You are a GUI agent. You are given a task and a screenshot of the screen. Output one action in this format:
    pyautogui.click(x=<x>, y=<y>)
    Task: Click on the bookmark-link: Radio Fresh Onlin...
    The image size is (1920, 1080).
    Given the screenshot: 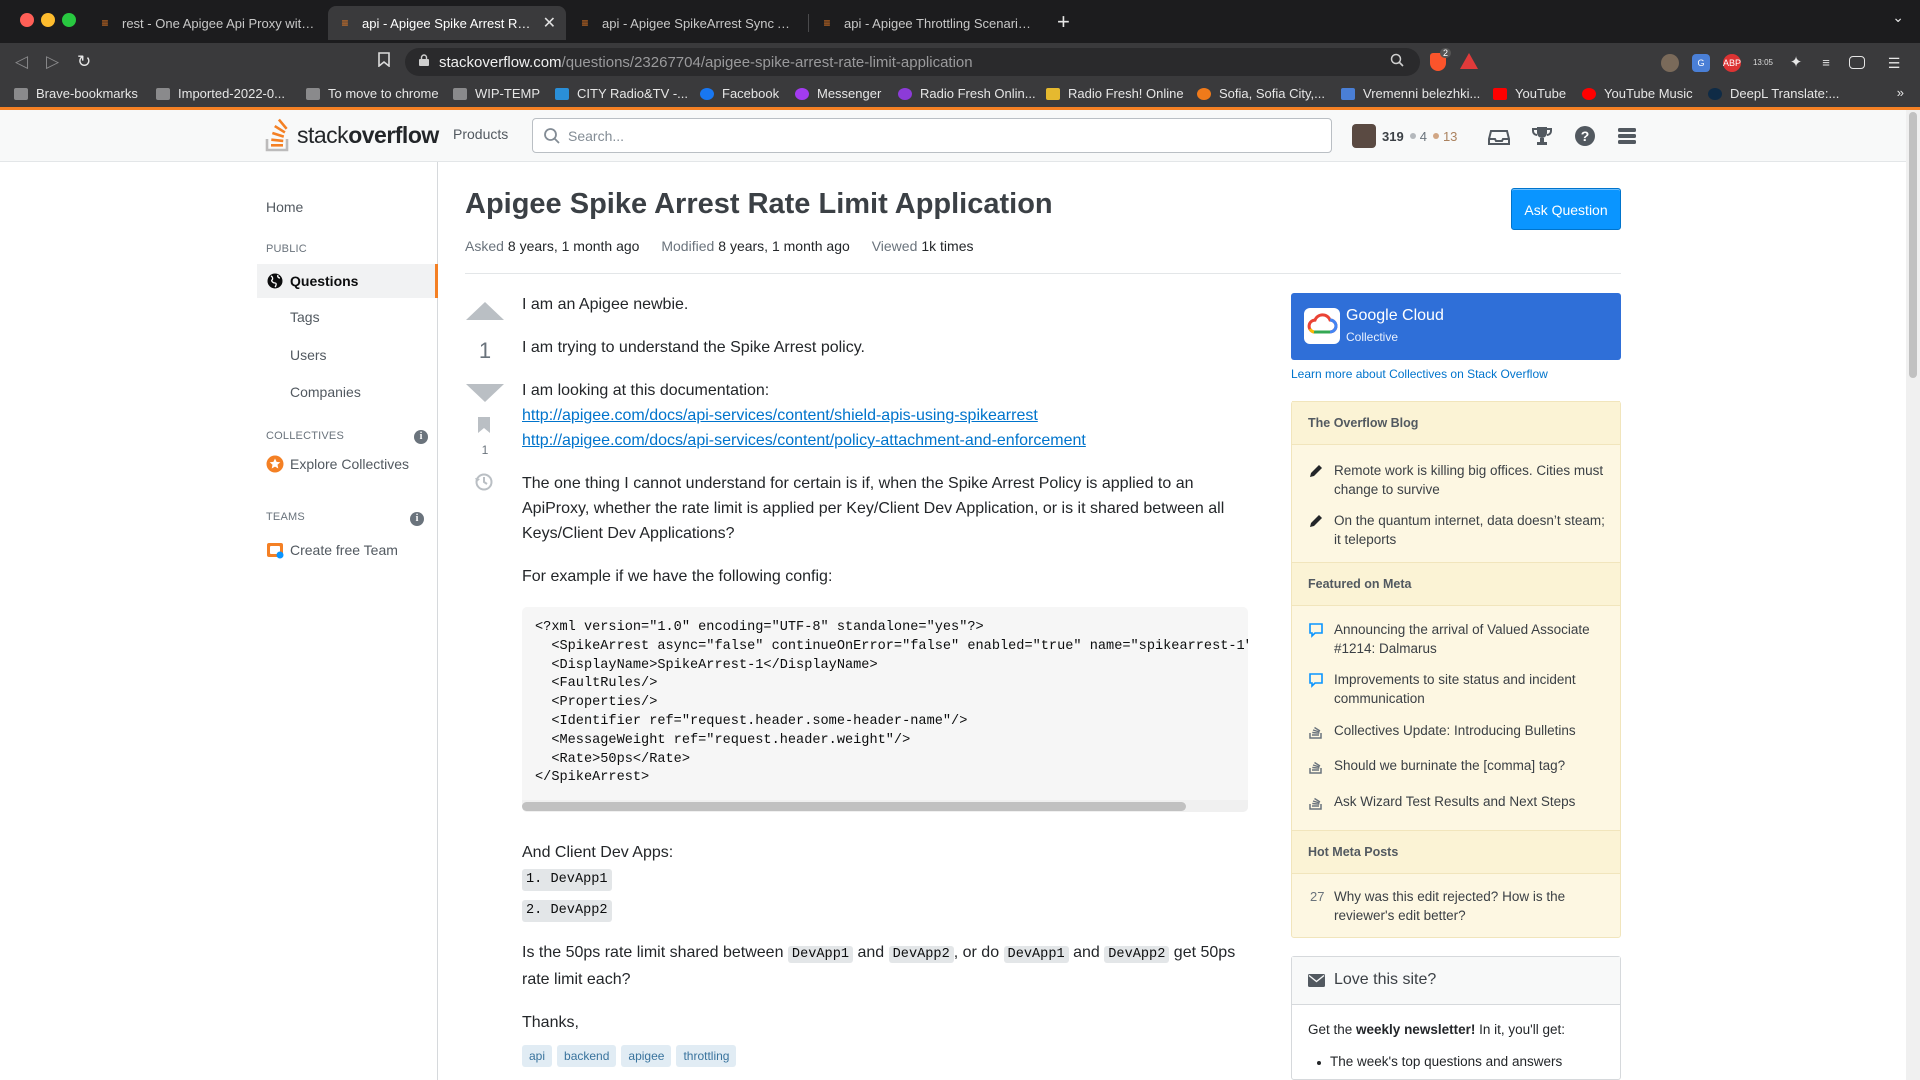 What is the action you would take?
    pyautogui.click(x=967, y=93)
    